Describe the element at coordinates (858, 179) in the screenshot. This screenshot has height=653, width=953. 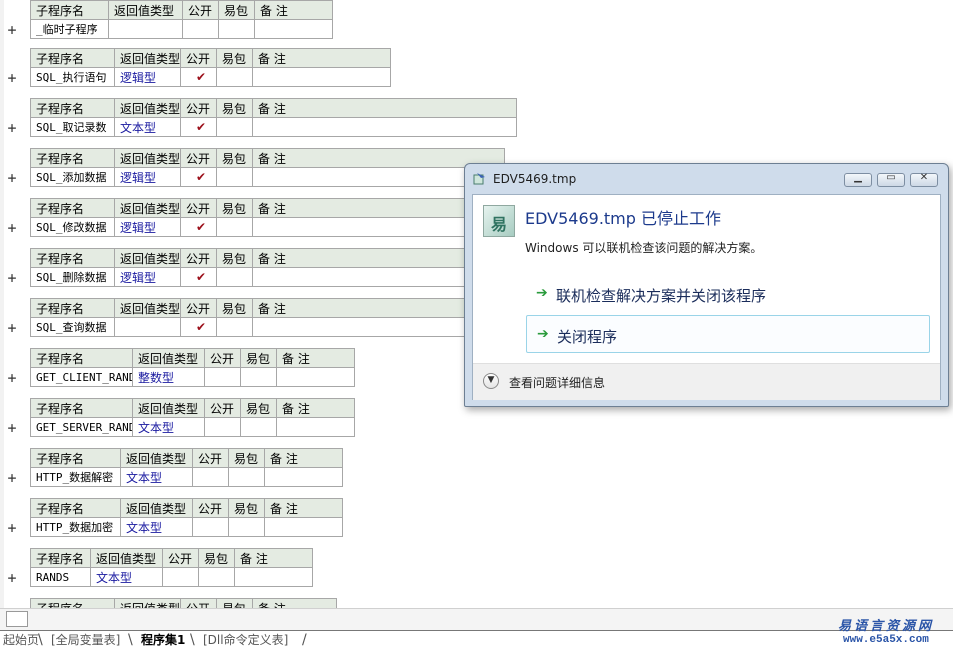
I see `minimize-button: ▁` at that location.